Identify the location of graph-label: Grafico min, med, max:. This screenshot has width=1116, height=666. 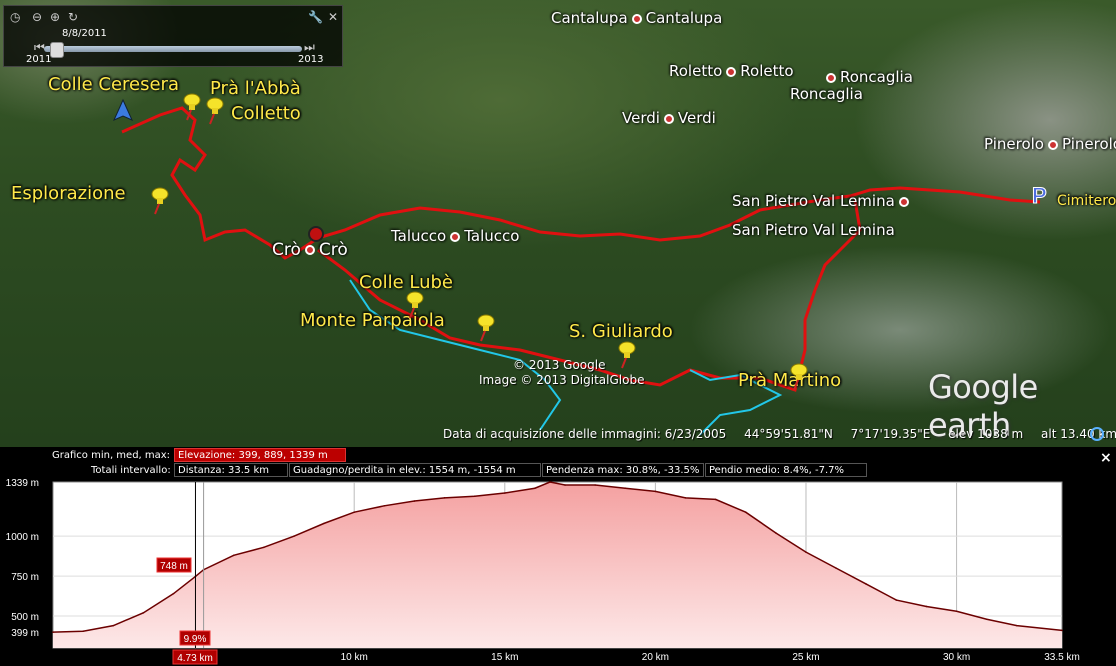
(111, 455).